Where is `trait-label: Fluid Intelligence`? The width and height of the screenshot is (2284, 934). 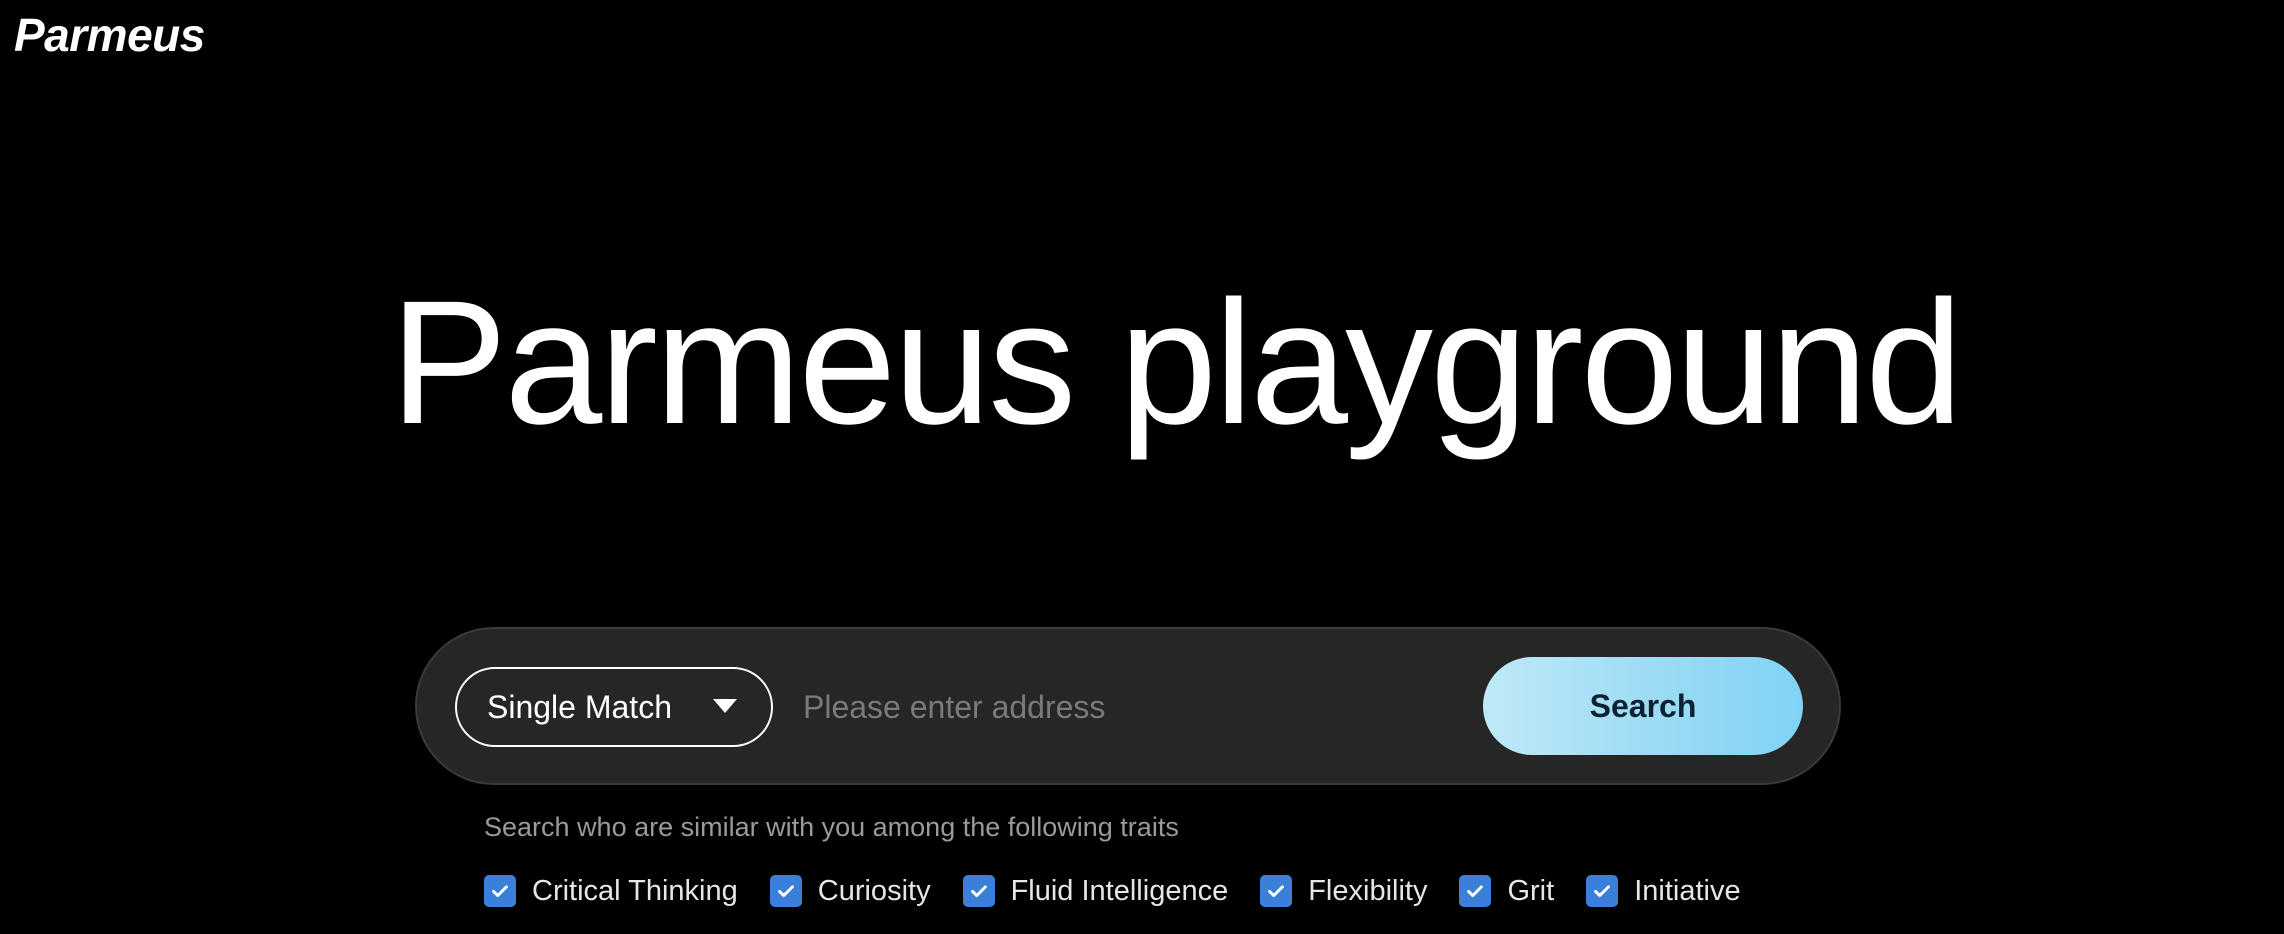 trait-label: Fluid Intelligence is located at coordinates (1119, 890).